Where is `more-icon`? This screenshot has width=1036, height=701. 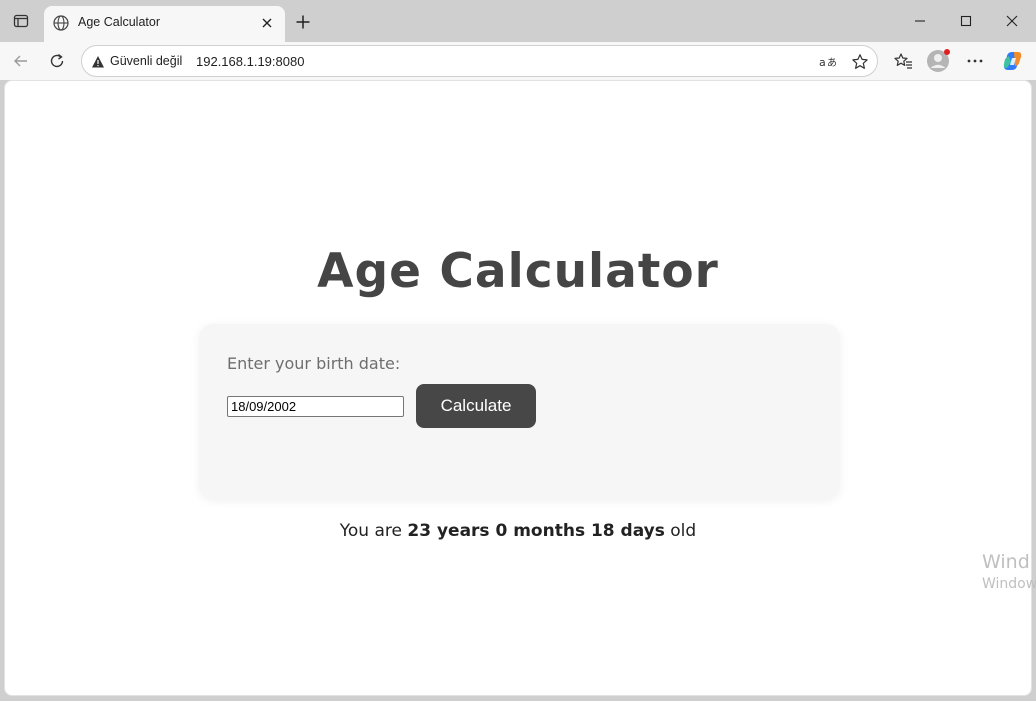
more-icon is located at coordinates (975, 61).